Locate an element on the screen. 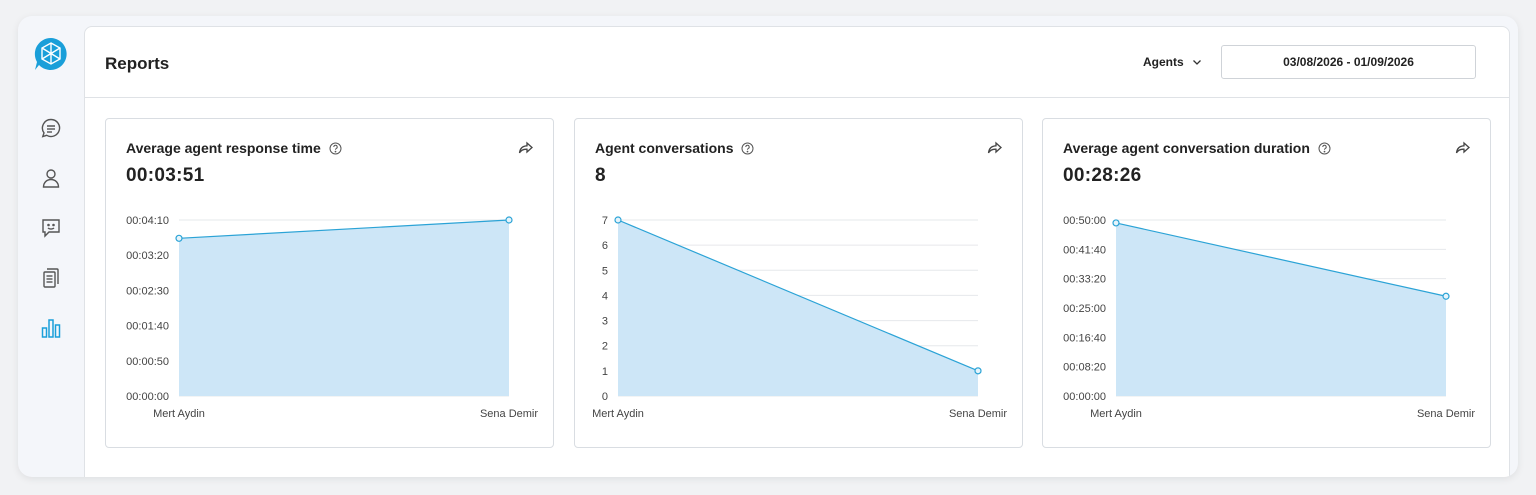  sidebar-item-feedback is located at coordinates (51, 228).